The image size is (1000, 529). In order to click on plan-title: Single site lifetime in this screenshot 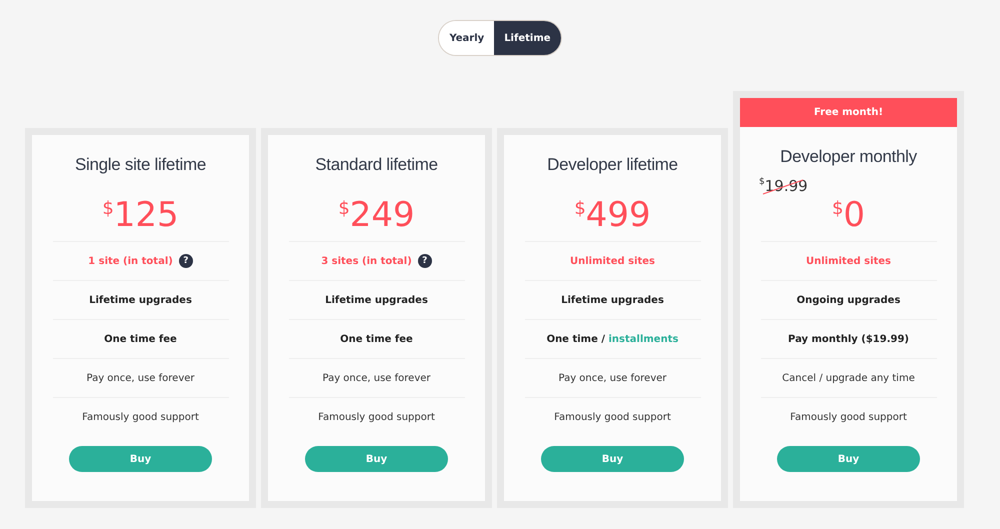, I will do `click(140, 165)`.